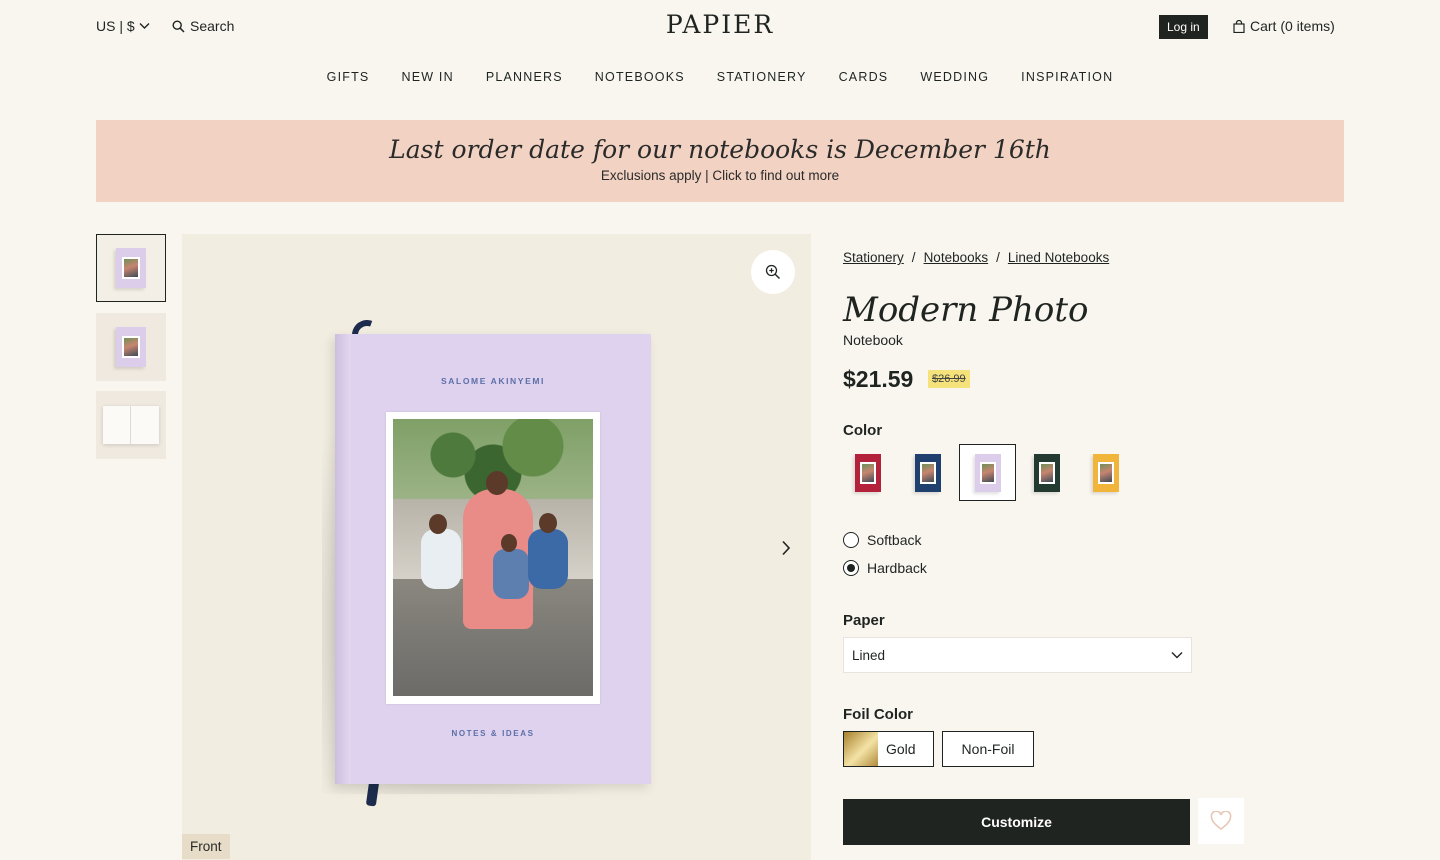  What do you see at coordinates (863, 430) in the screenshot?
I see `color-label: Color` at bounding box center [863, 430].